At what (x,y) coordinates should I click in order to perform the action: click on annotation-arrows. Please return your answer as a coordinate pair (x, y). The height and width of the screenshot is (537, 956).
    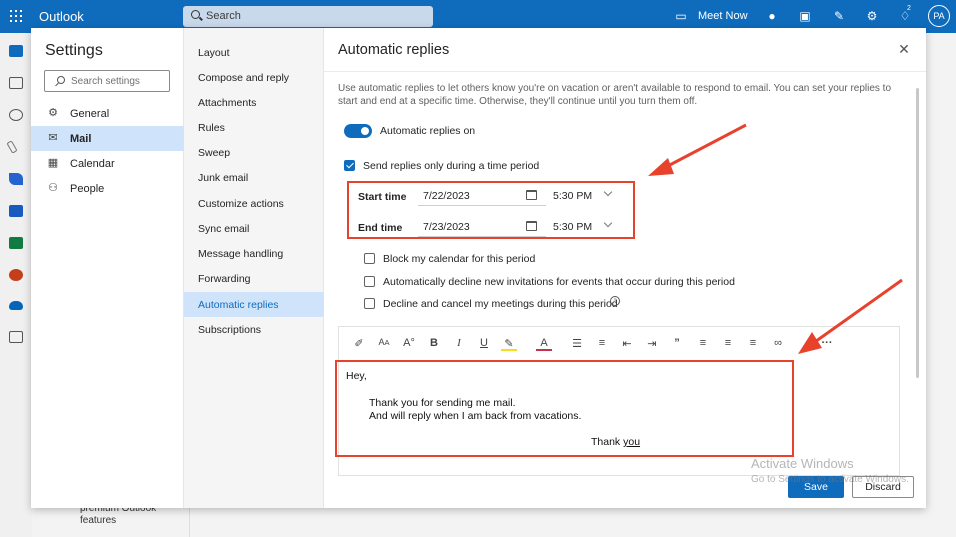
    Looking at the image, I should click on (775, 238).